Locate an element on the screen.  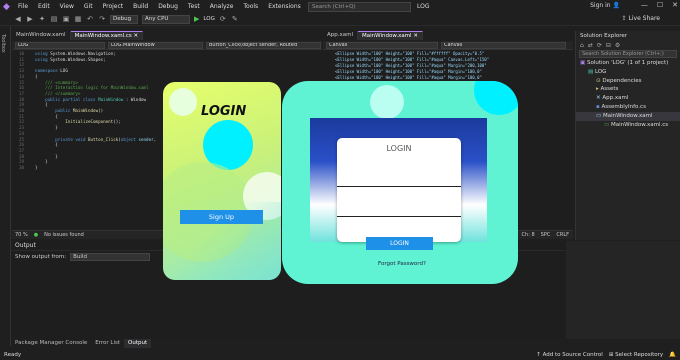
platform-select: Any CPU is located at coordinates (166, 19).